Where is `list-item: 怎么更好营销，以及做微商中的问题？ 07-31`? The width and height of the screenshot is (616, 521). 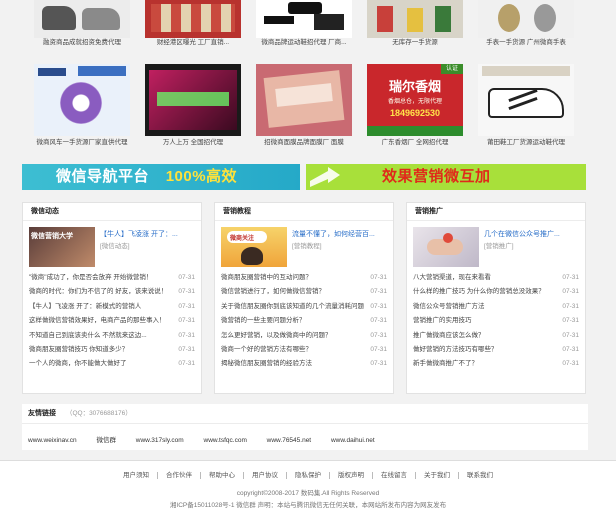
list-item: 怎么更好营销，以及做微商中的问题？ 07-31 is located at coordinates (304, 336).